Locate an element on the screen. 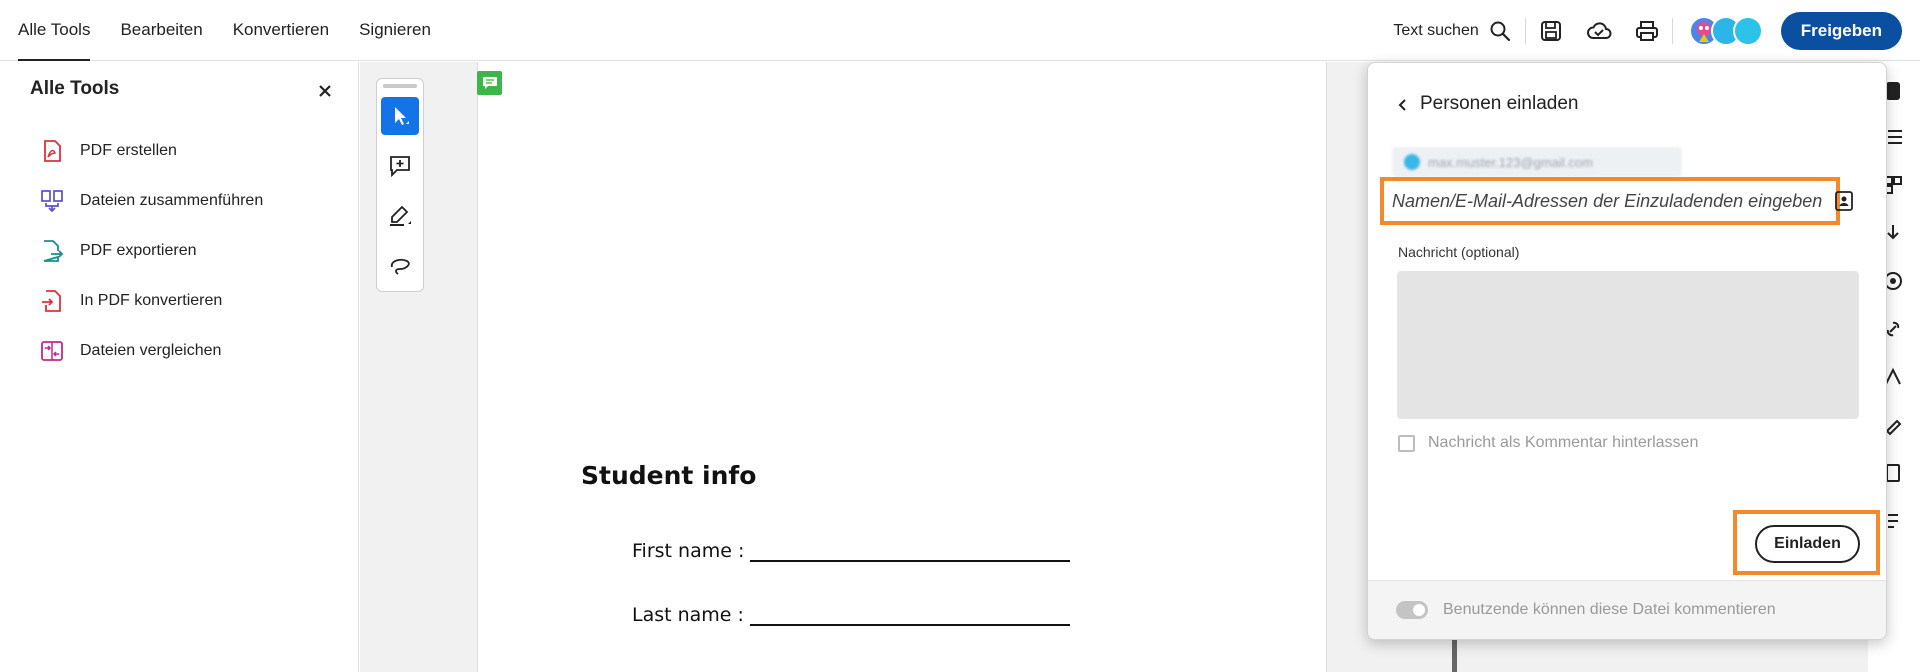 The height and width of the screenshot is (672, 1920). toolbar-actions: Text suchen Freigeben is located at coordinates (1656, 30).